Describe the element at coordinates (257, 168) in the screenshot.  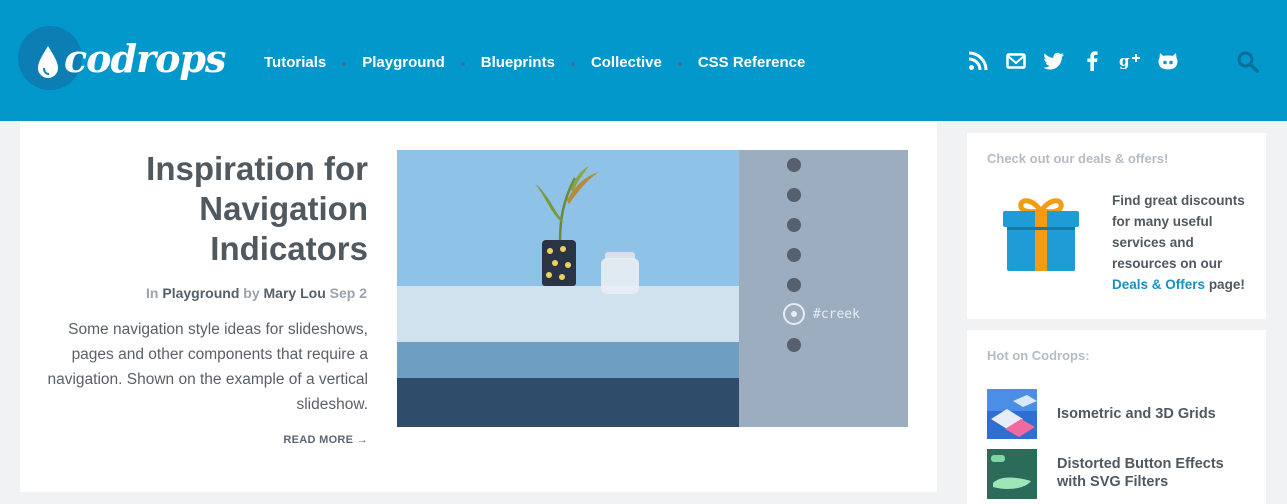
I see `article-title-line: Inspiration for` at that location.